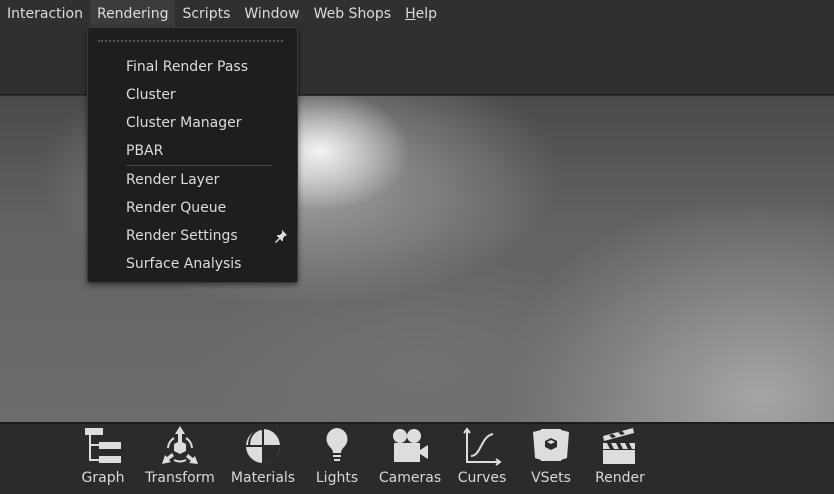  I want to click on lightbulb-icon, so click(337, 444).